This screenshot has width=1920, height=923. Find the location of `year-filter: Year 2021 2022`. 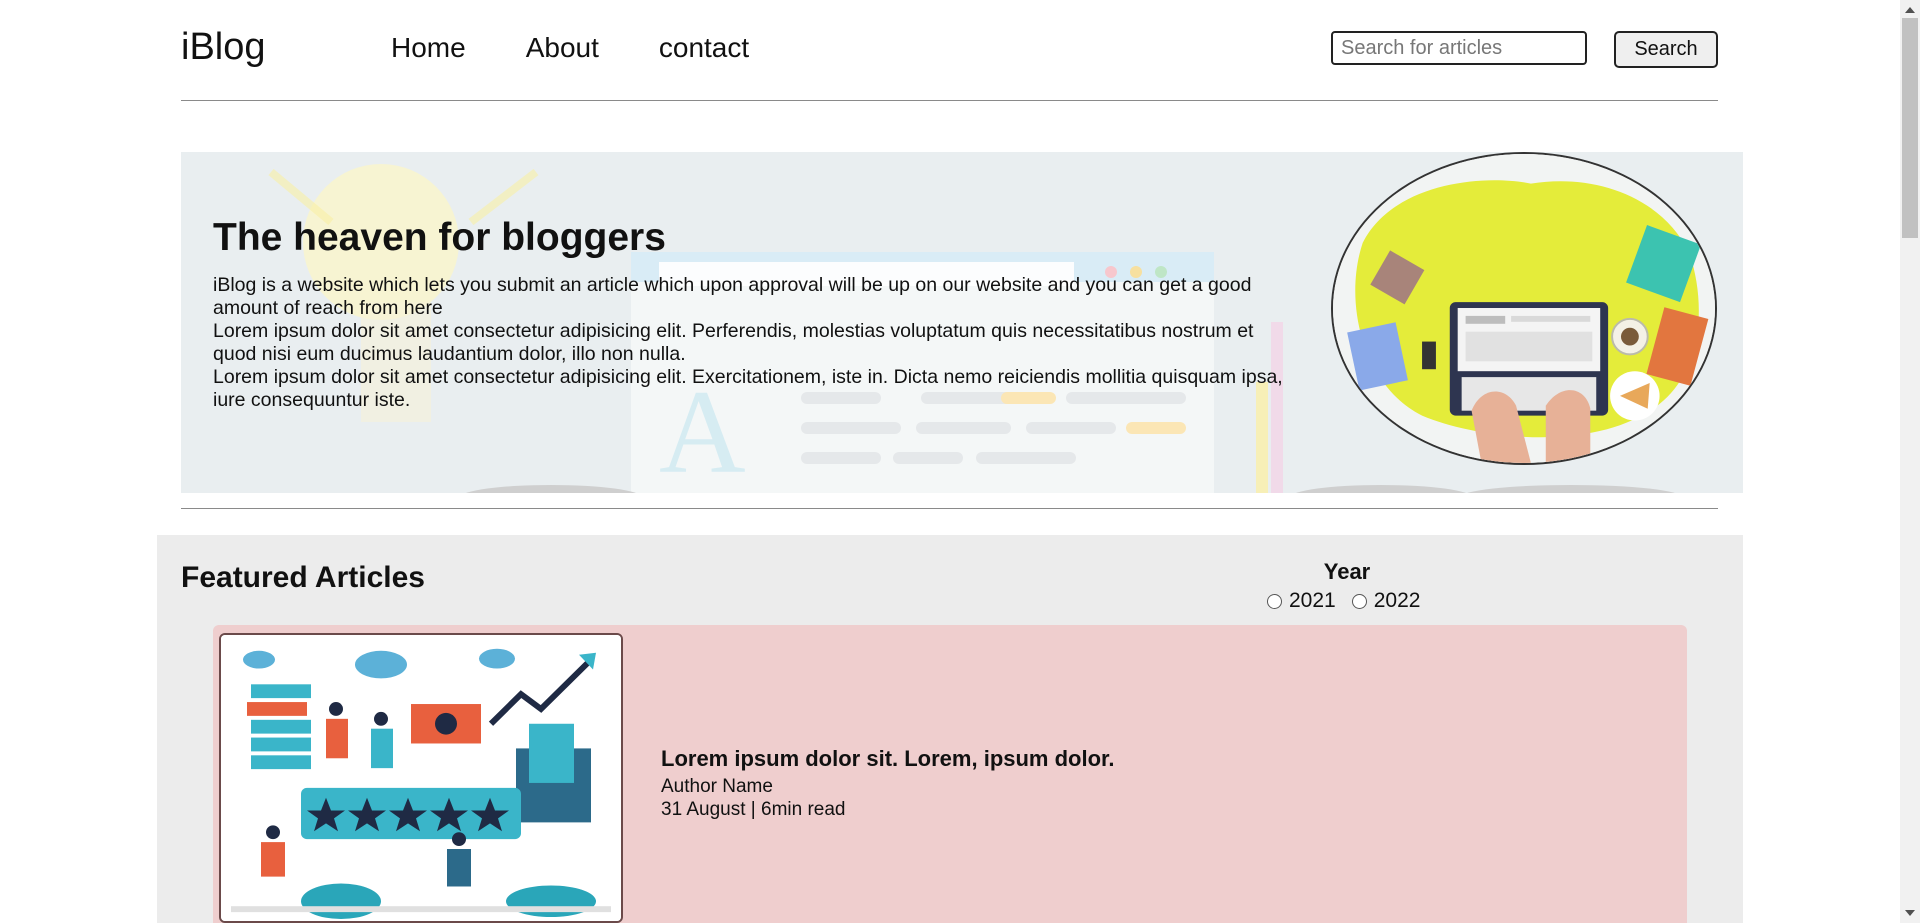

year-filter: Year 2021 2022 is located at coordinates (1347, 586).